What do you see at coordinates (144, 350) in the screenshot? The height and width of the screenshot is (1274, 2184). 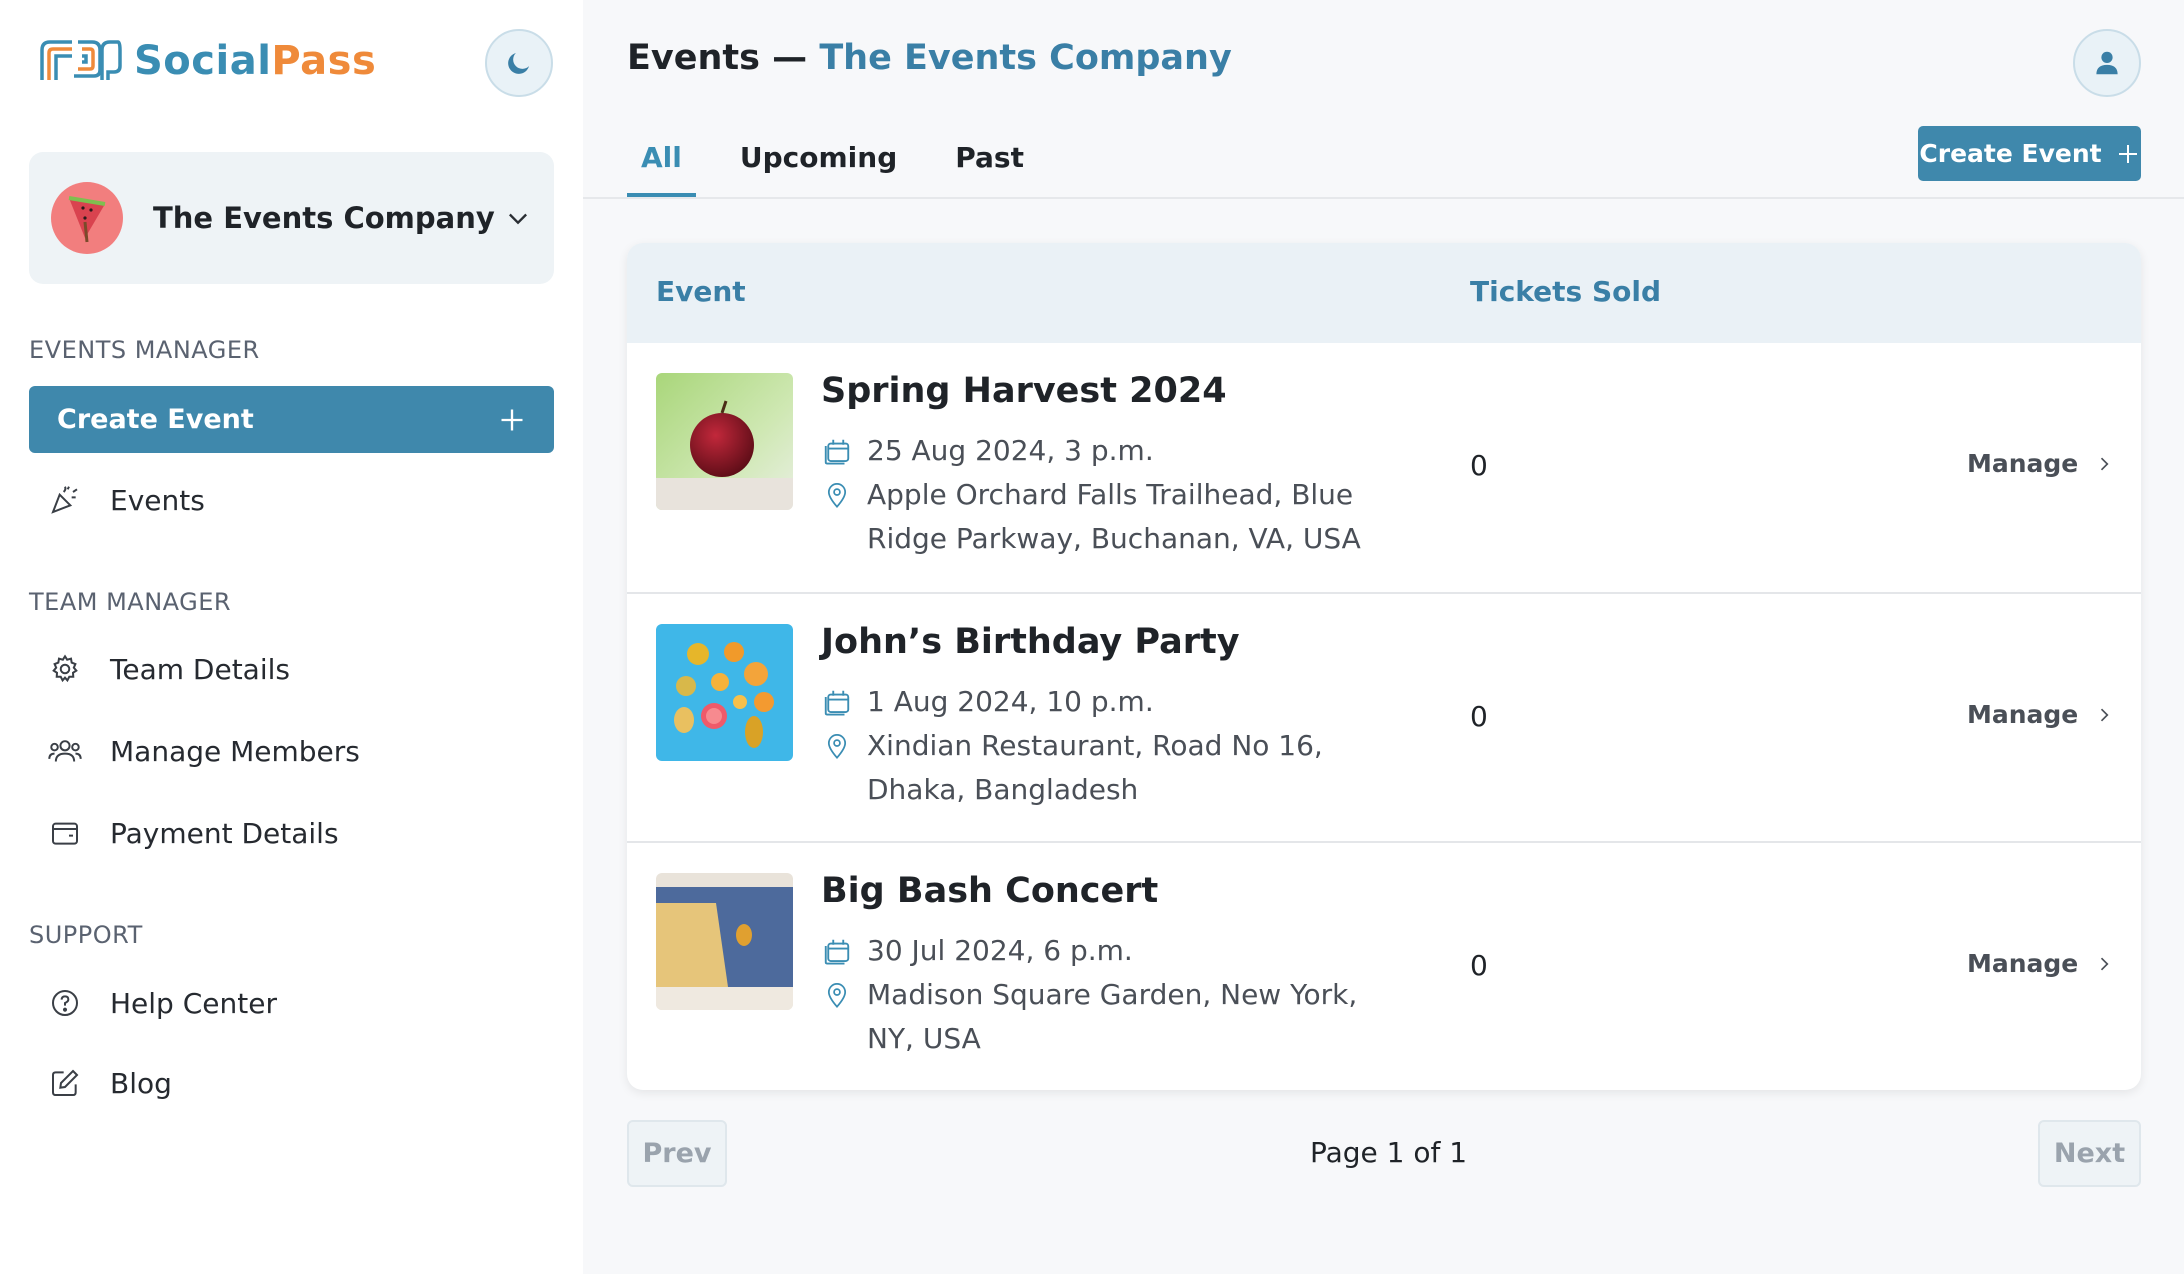 I see `events-manager-heading: EVENTS MANAGER` at bounding box center [144, 350].